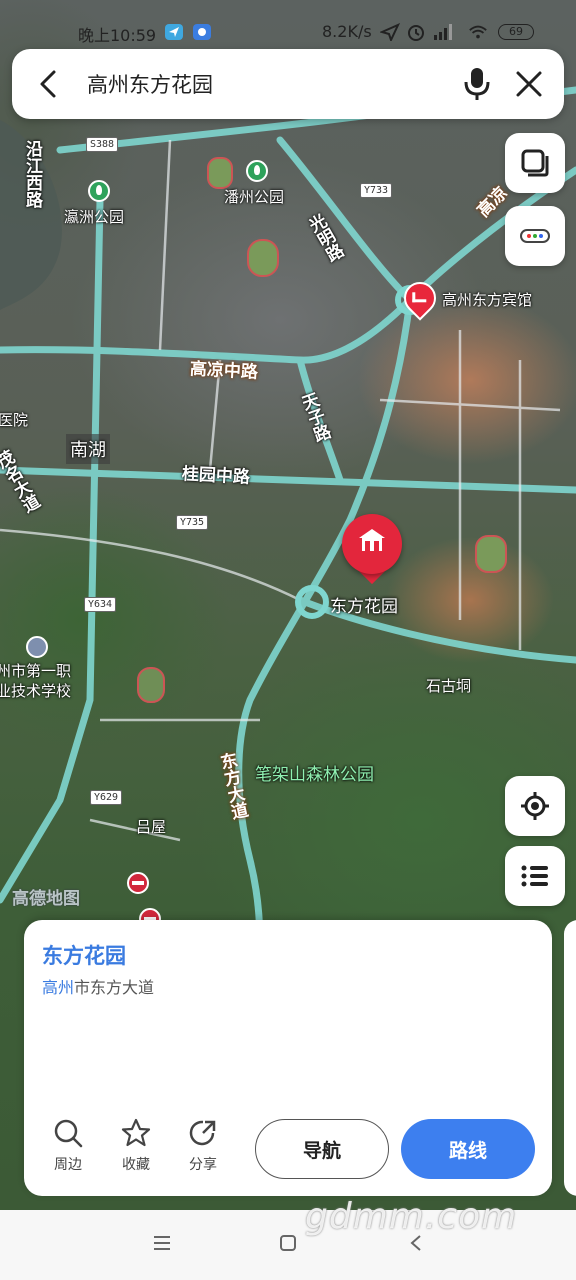  I want to click on signal-icon, so click(443, 32).